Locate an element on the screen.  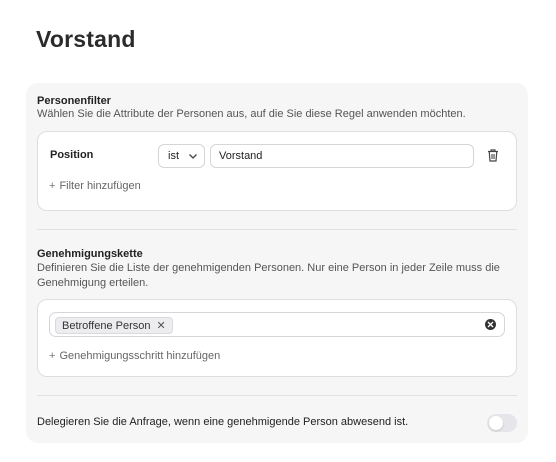
operator-select: ist is located at coordinates (181, 156).